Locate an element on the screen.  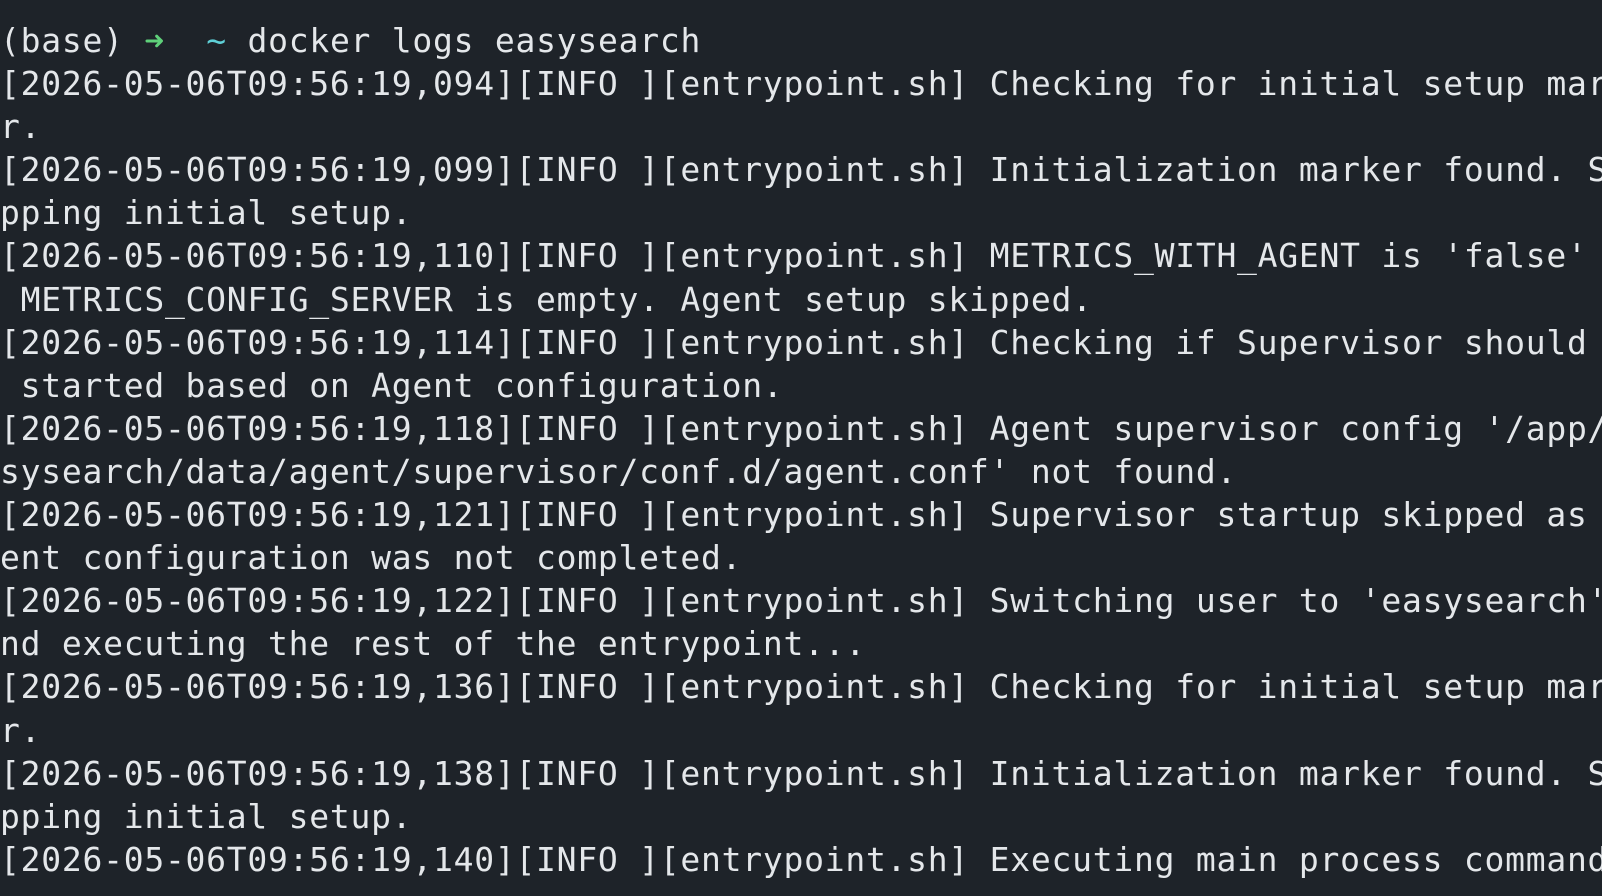
prompt-arrow-icon: ➜ is located at coordinates (154, 40).